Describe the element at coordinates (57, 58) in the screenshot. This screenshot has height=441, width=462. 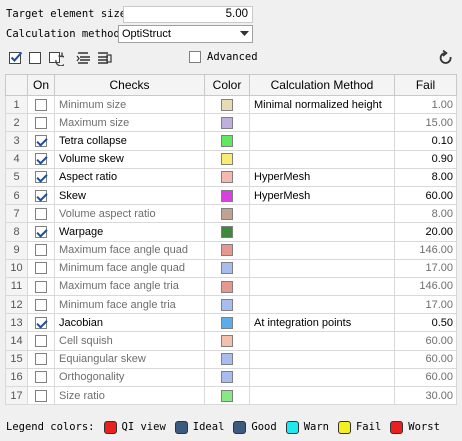
I see `reset-checks-icon` at that location.